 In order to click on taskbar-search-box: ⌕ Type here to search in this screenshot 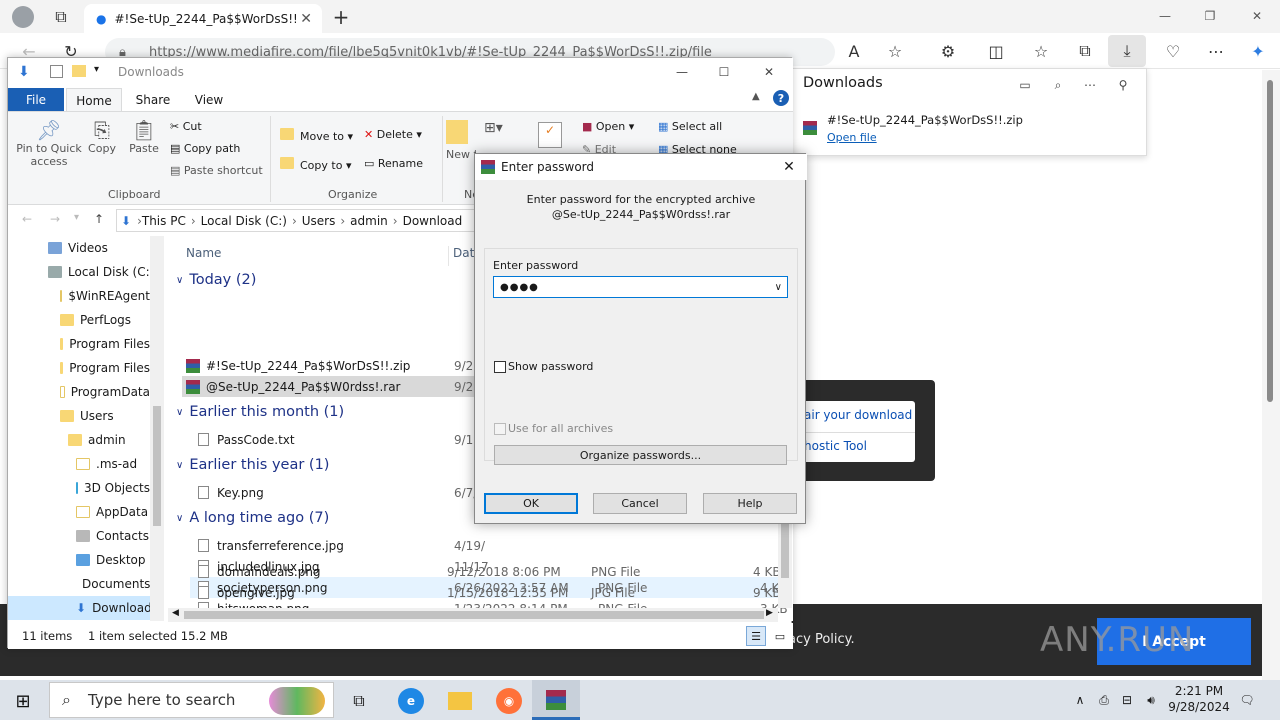, I will do `click(191, 700)`.